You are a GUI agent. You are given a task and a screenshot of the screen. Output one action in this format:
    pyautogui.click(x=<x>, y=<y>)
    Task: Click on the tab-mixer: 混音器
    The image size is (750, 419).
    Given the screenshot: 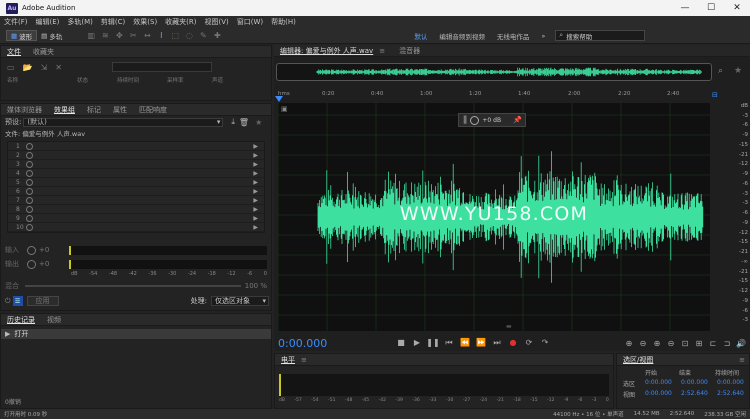 What is the action you would take?
    pyautogui.click(x=409, y=51)
    